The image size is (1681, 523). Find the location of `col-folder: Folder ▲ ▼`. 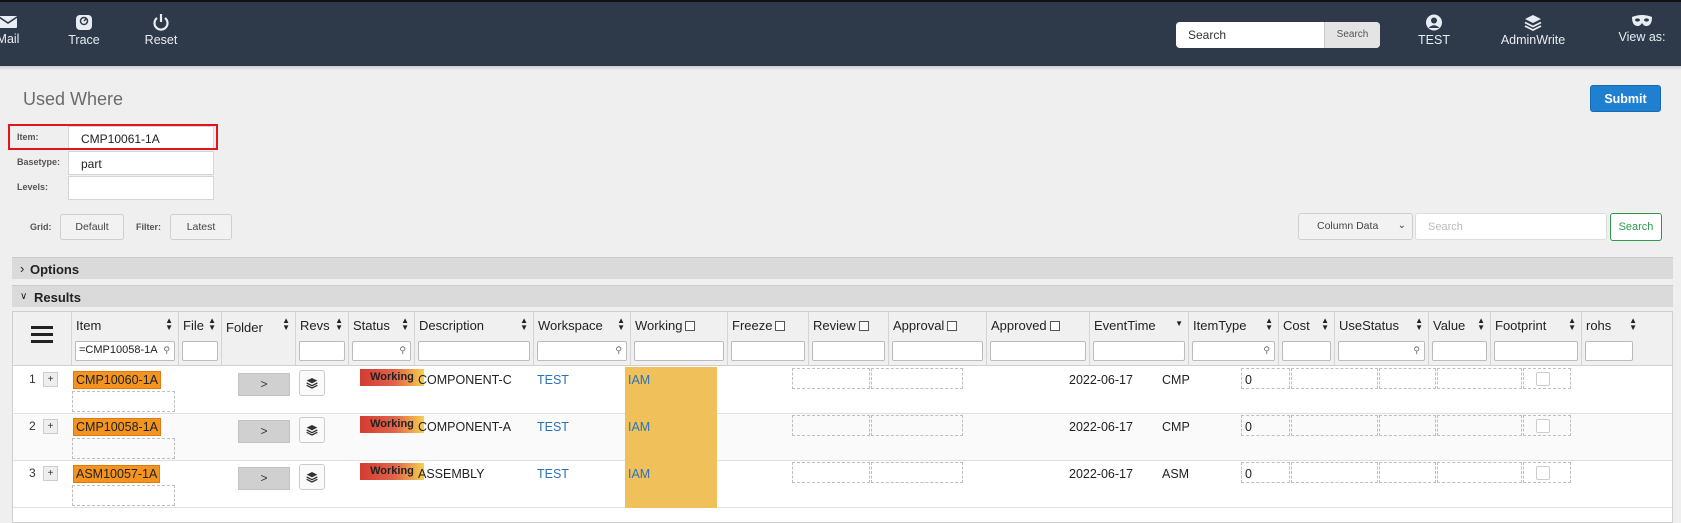

col-folder: Folder ▲ ▼ is located at coordinates (259, 339).